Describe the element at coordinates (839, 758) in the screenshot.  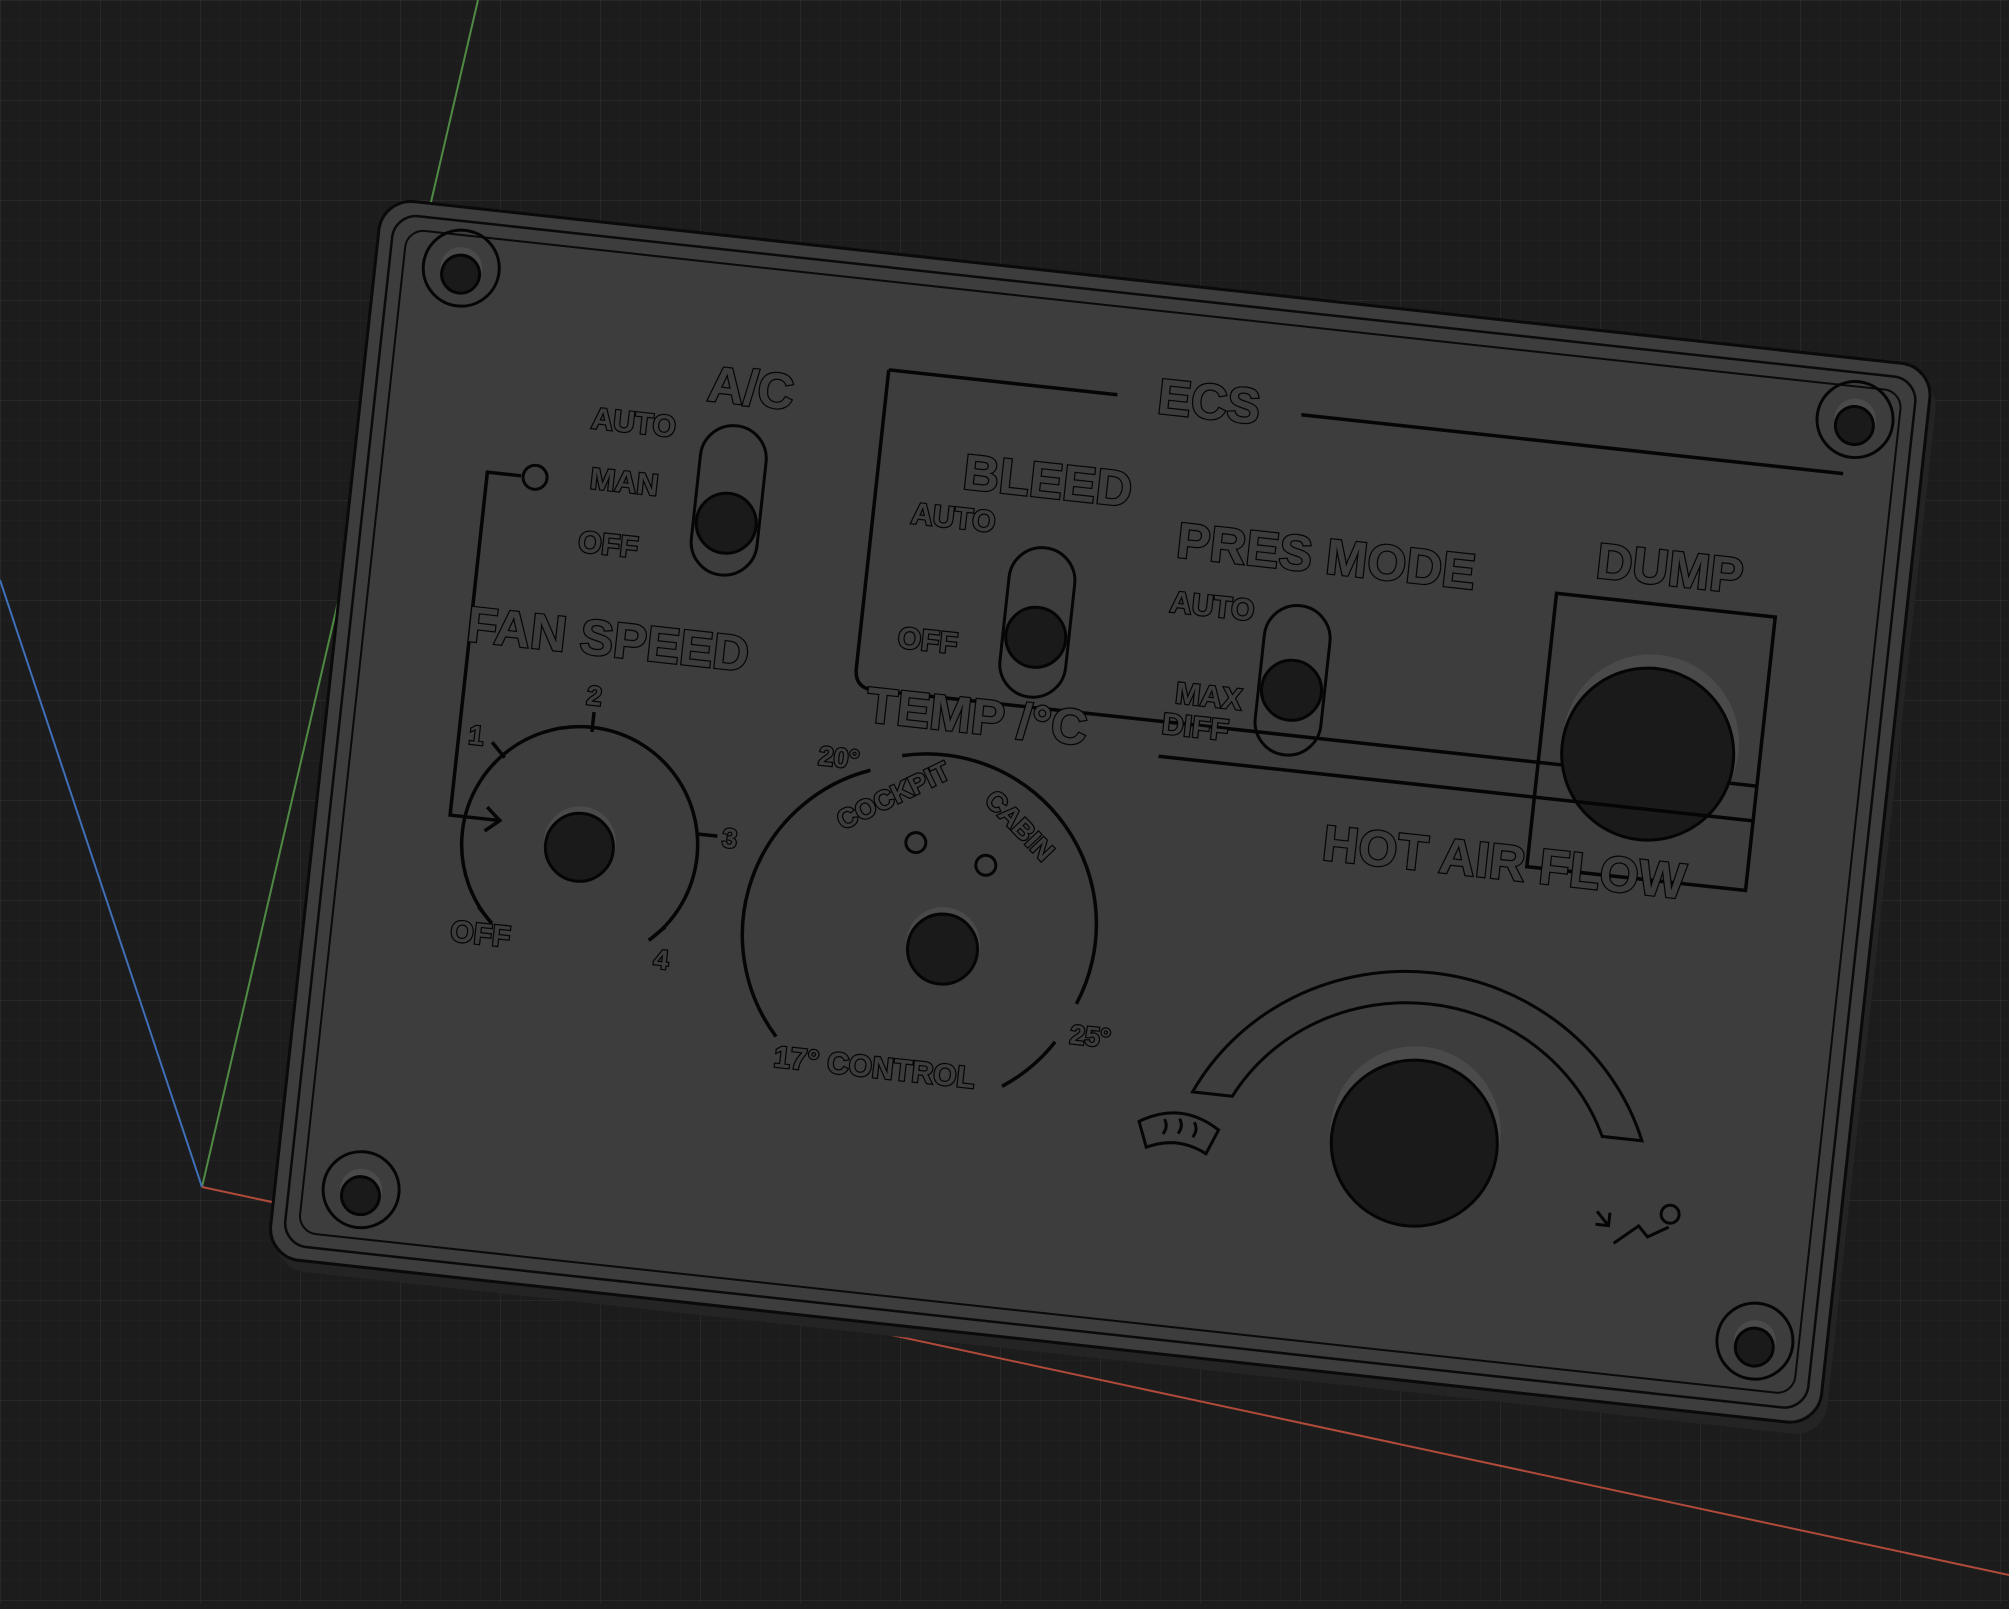
I see `temp-20-label: 20°` at that location.